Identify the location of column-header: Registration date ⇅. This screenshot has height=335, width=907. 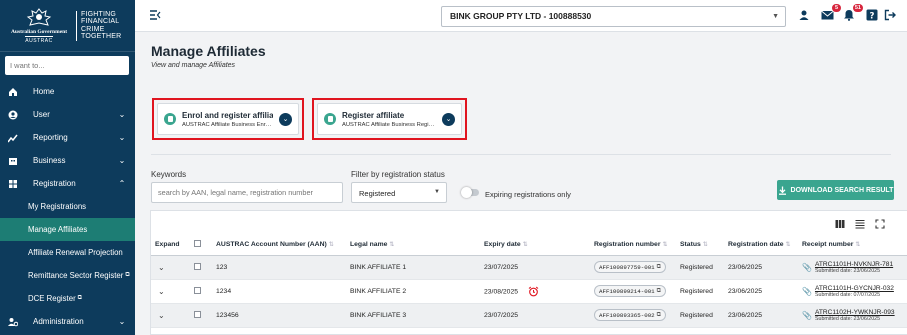
(761, 245).